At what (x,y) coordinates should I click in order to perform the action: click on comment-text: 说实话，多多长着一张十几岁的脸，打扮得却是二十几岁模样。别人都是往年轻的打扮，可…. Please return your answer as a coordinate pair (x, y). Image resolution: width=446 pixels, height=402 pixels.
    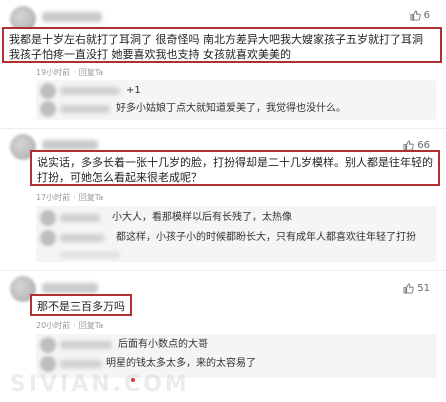
    Looking at the image, I should click on (235, 168).